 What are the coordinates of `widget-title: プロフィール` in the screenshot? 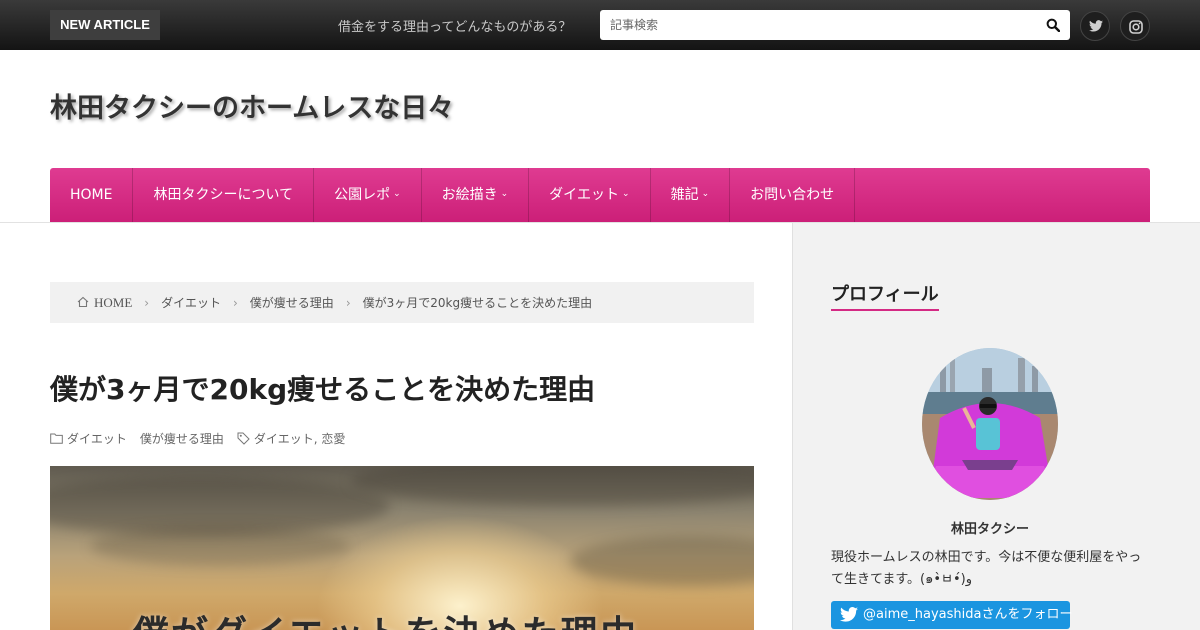 It's located at (885, 295).